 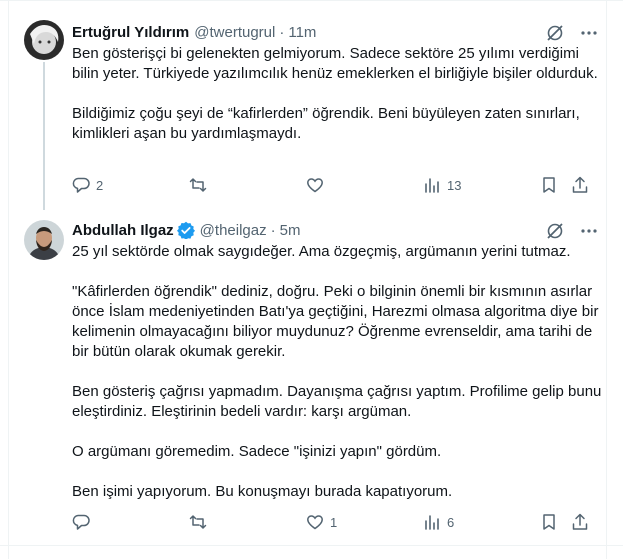 I want to click on views-button: 13, so click(x=442, y=185).